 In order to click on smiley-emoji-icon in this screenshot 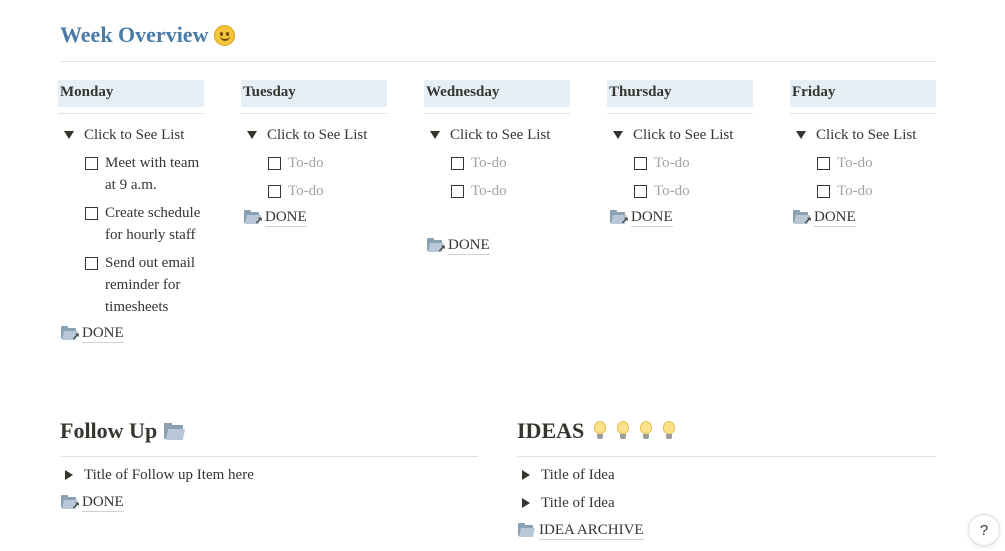, I will do `click(225, 35)`.